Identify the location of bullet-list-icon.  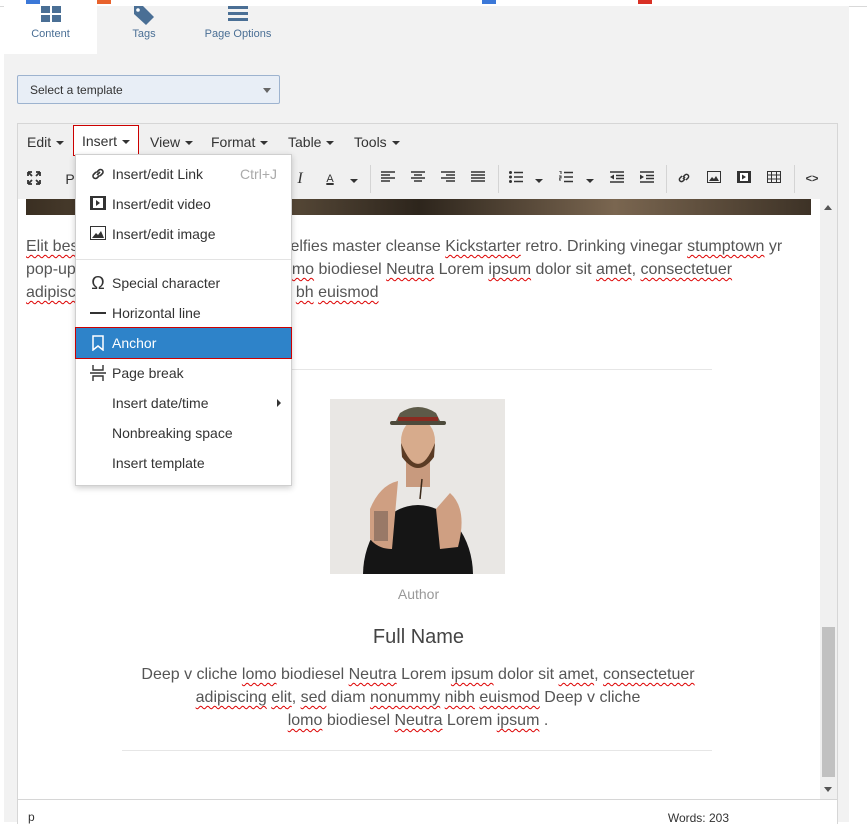
(516, 179).